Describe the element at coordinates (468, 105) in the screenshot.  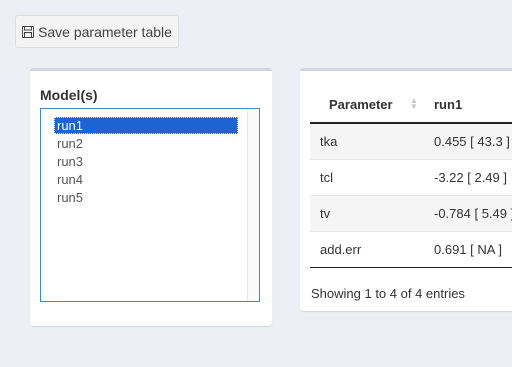
I see `column-header-run1: run1` at that location.